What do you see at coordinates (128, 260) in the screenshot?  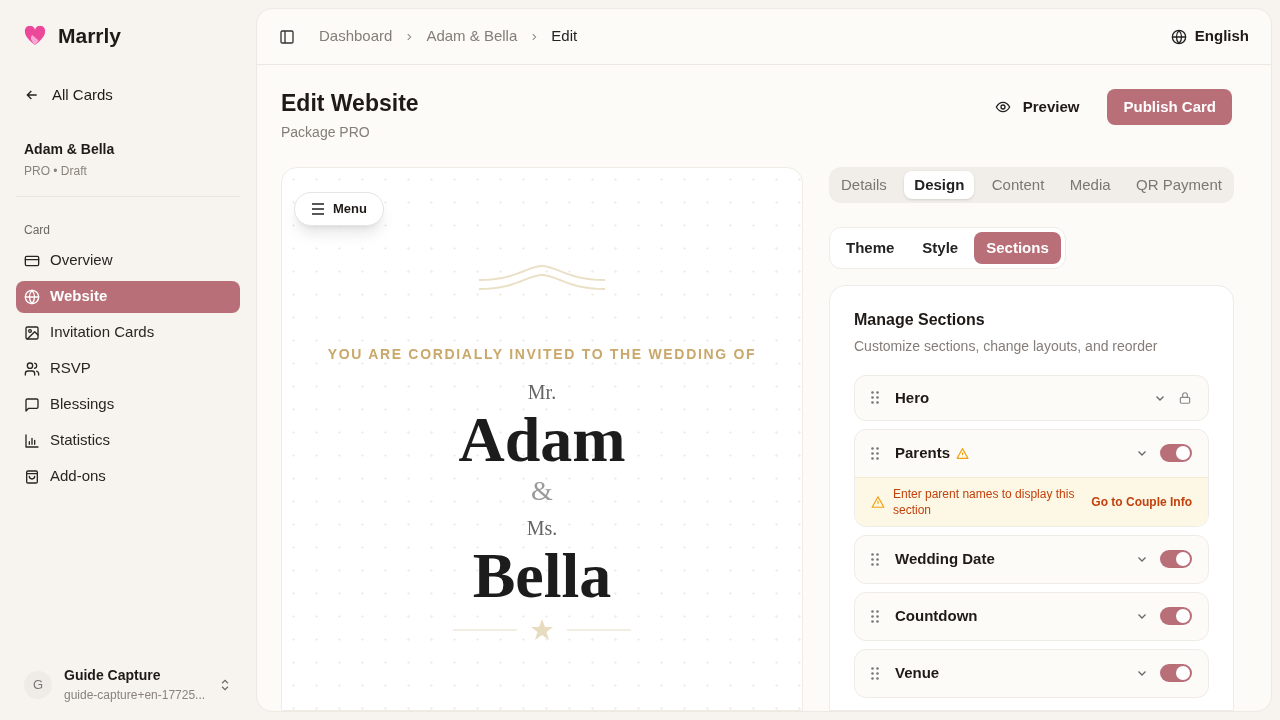 I see `sidebar-item: Overview` at bounding box center [128, 260].